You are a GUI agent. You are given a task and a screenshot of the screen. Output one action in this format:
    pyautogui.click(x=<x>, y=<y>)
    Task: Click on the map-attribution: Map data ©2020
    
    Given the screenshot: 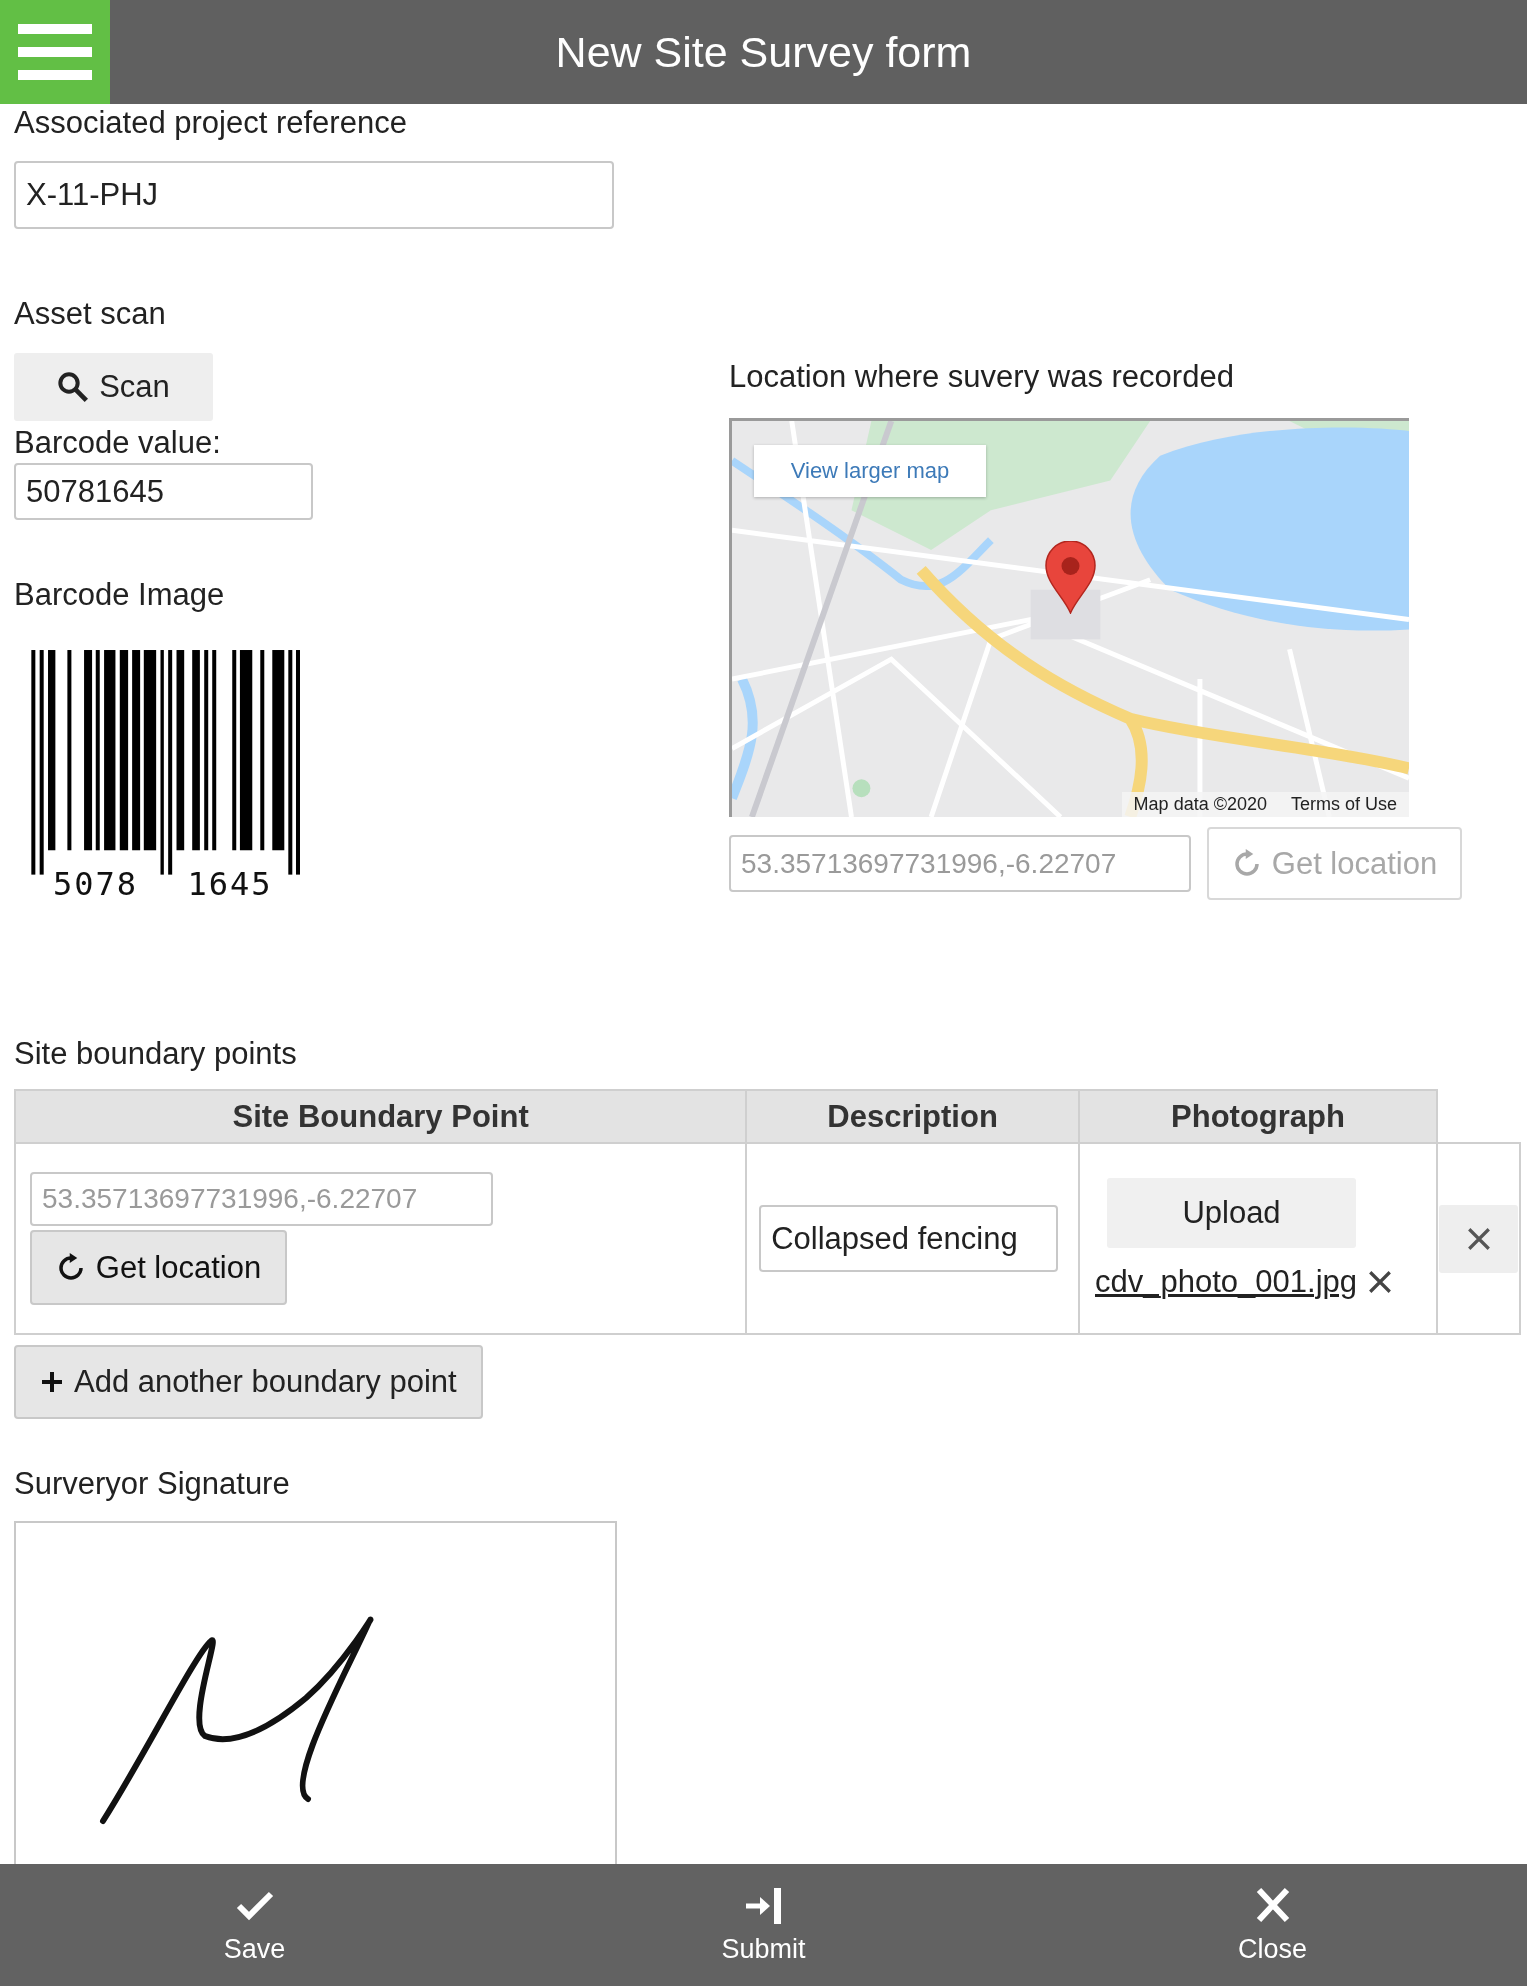 What is the action you would take?
    pyautogui.click(x=1200, y=804)
    